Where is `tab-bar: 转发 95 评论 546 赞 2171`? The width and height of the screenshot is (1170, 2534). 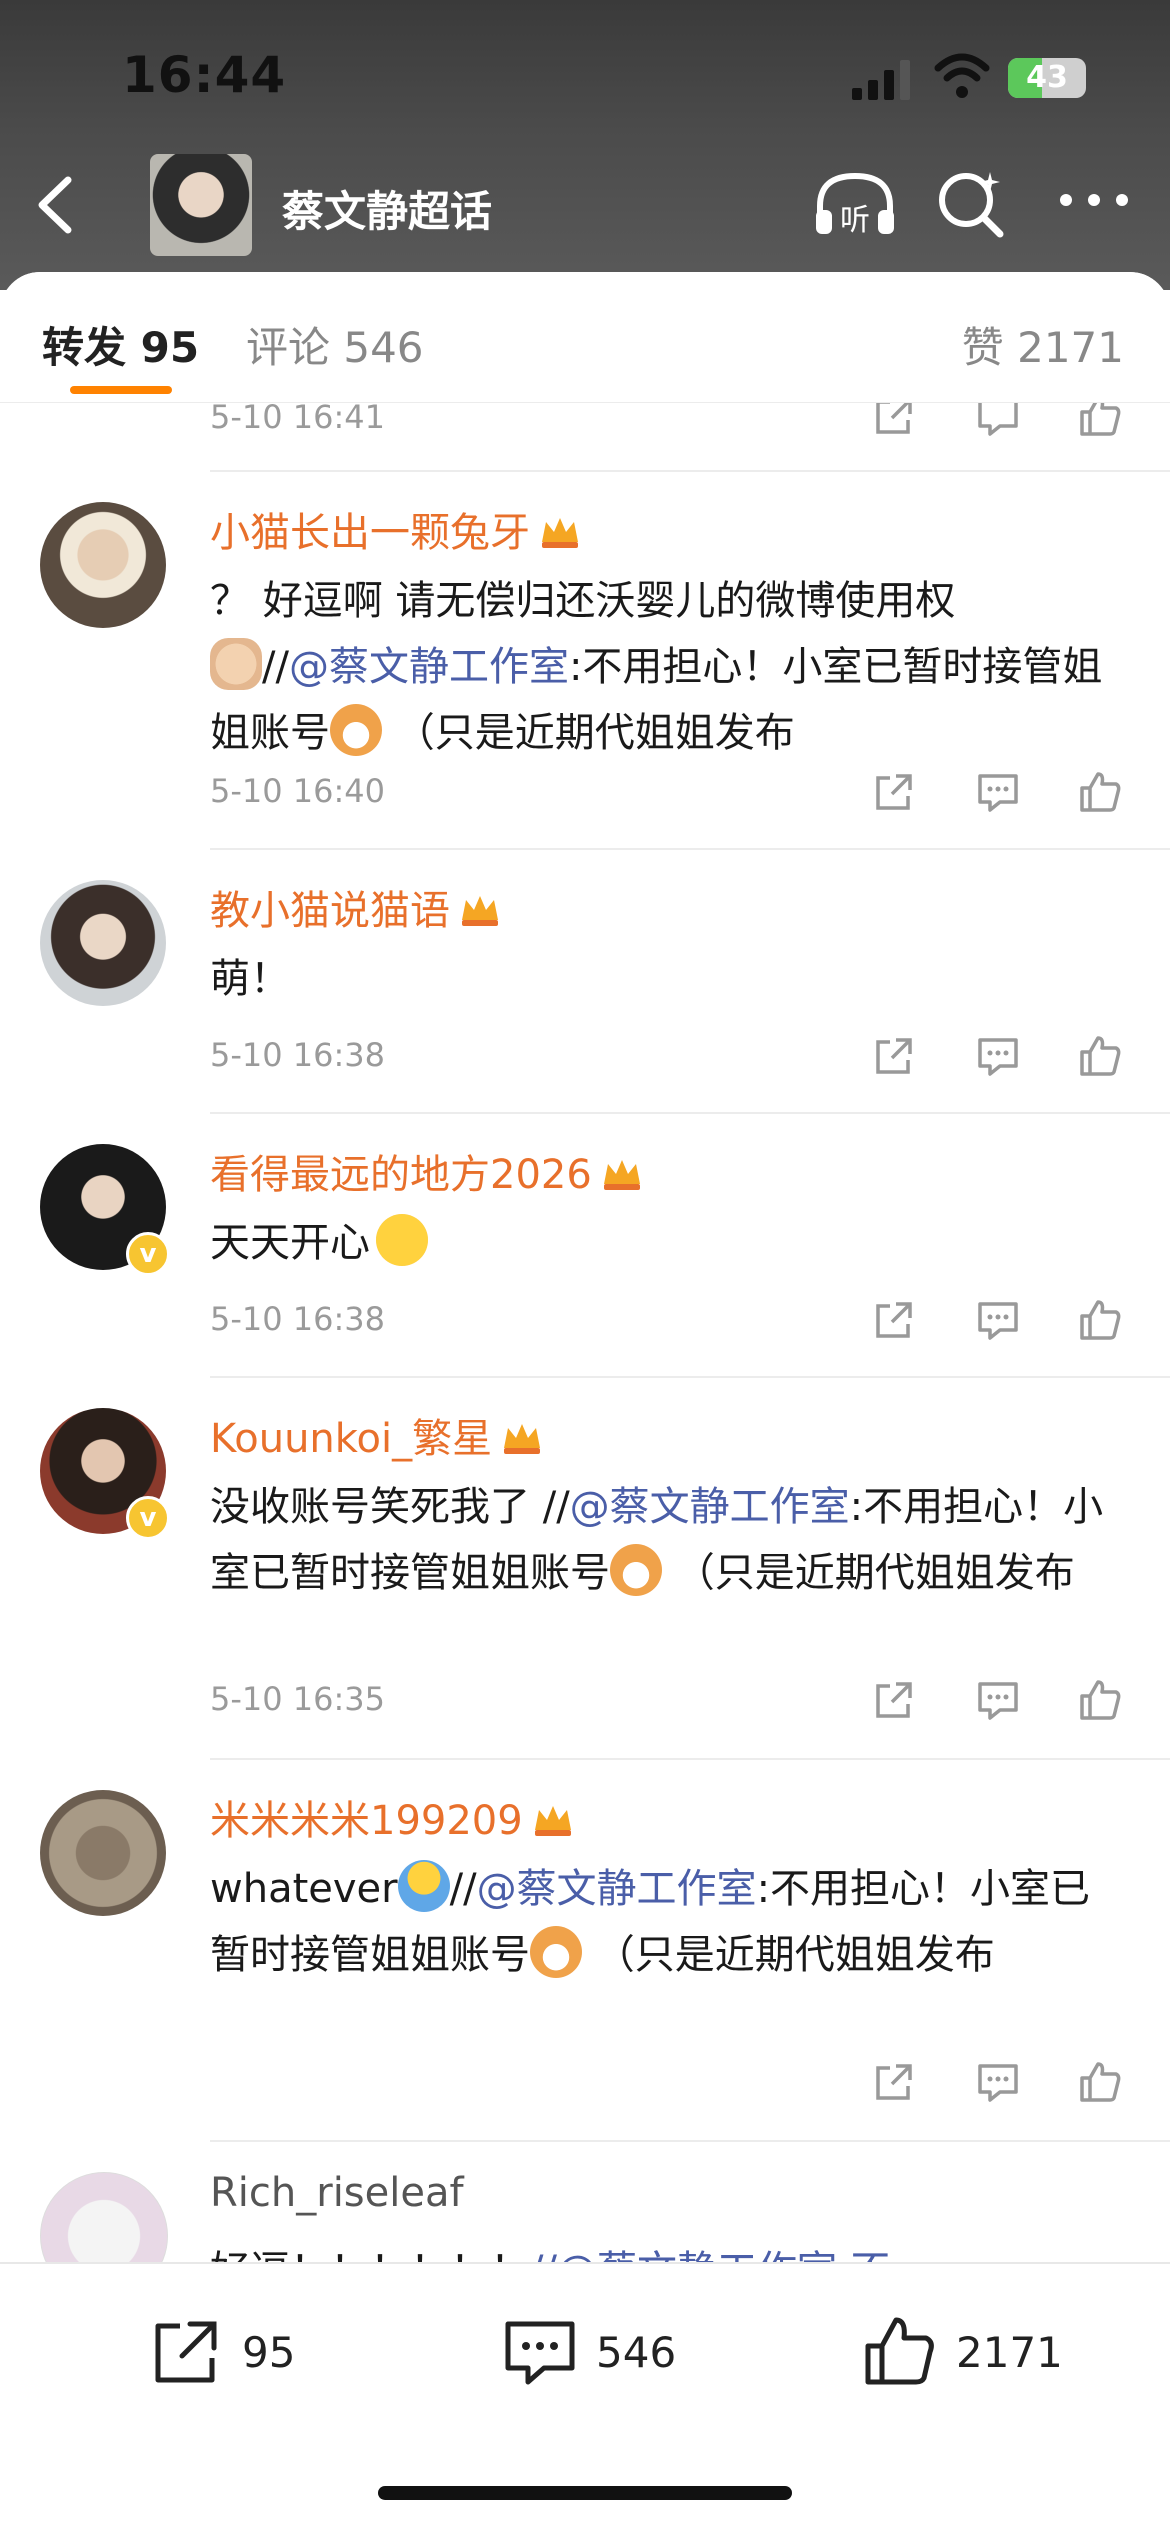
tab-bar: 转发 95 评论 546 赞 2171 is located at coordinates (585, 337).